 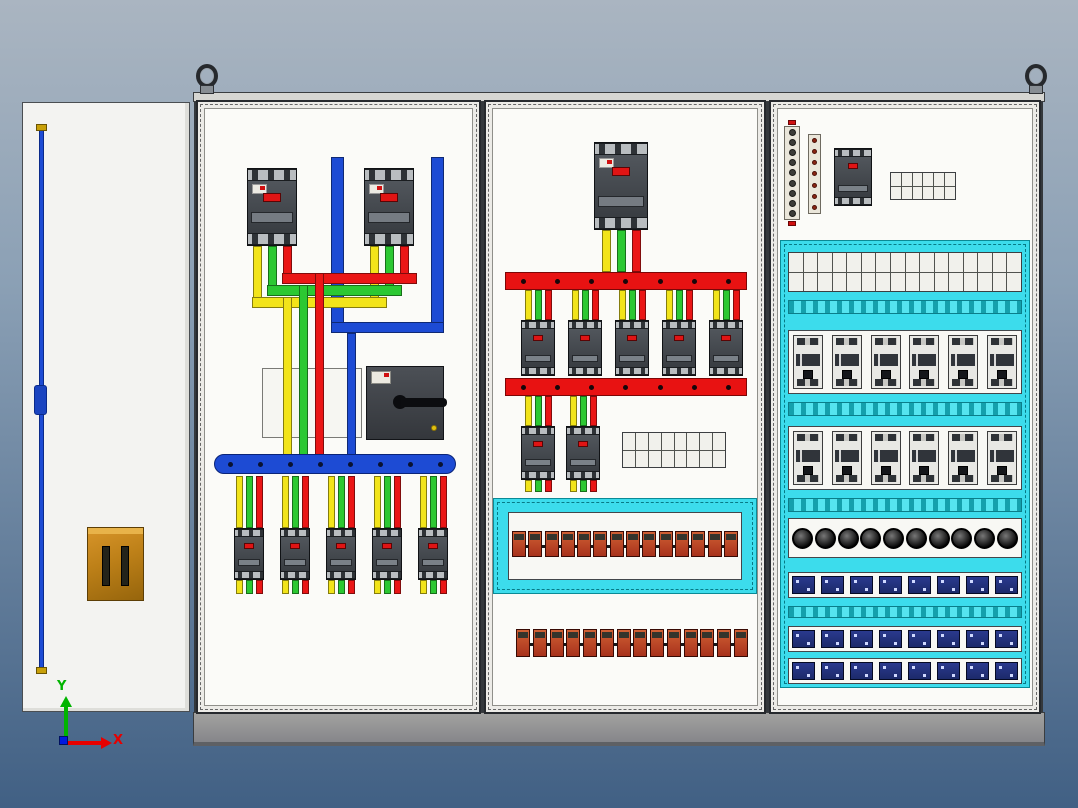 I want to click on incomer-breaker, so click(x=389, y=207).